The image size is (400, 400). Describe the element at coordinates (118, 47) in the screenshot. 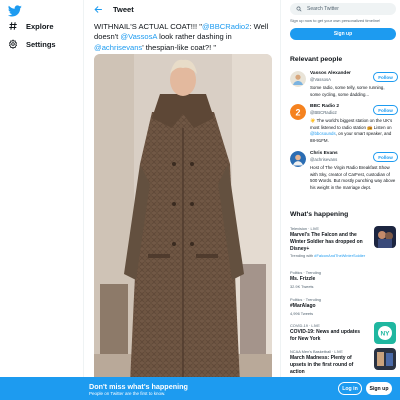

I see `mention-achrisevans-link: @achrisevans` at that location.